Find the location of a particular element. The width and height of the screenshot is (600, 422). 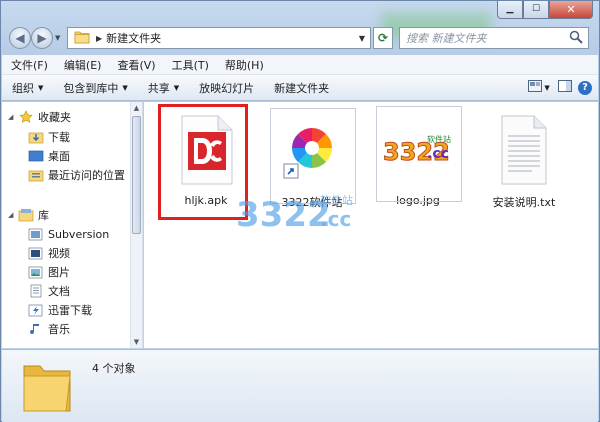

close-icon: ✕ is located at coordinates (571, 9).